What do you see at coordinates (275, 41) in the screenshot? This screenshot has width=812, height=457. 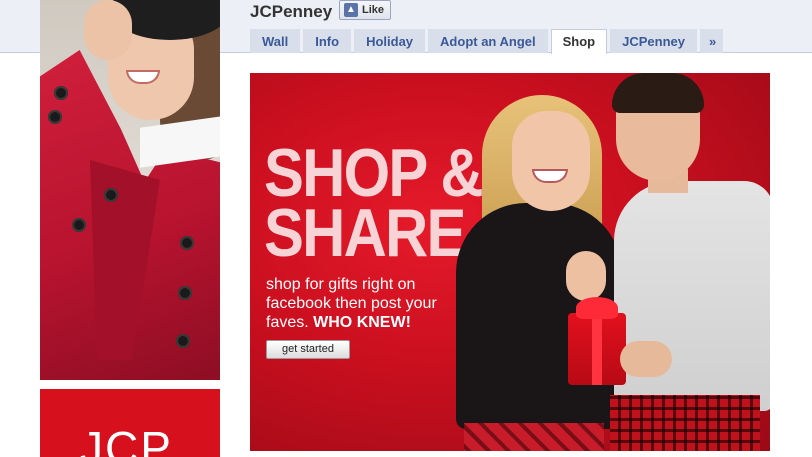 I see `tab-wall: Wall` at bounding box center [275, 41].